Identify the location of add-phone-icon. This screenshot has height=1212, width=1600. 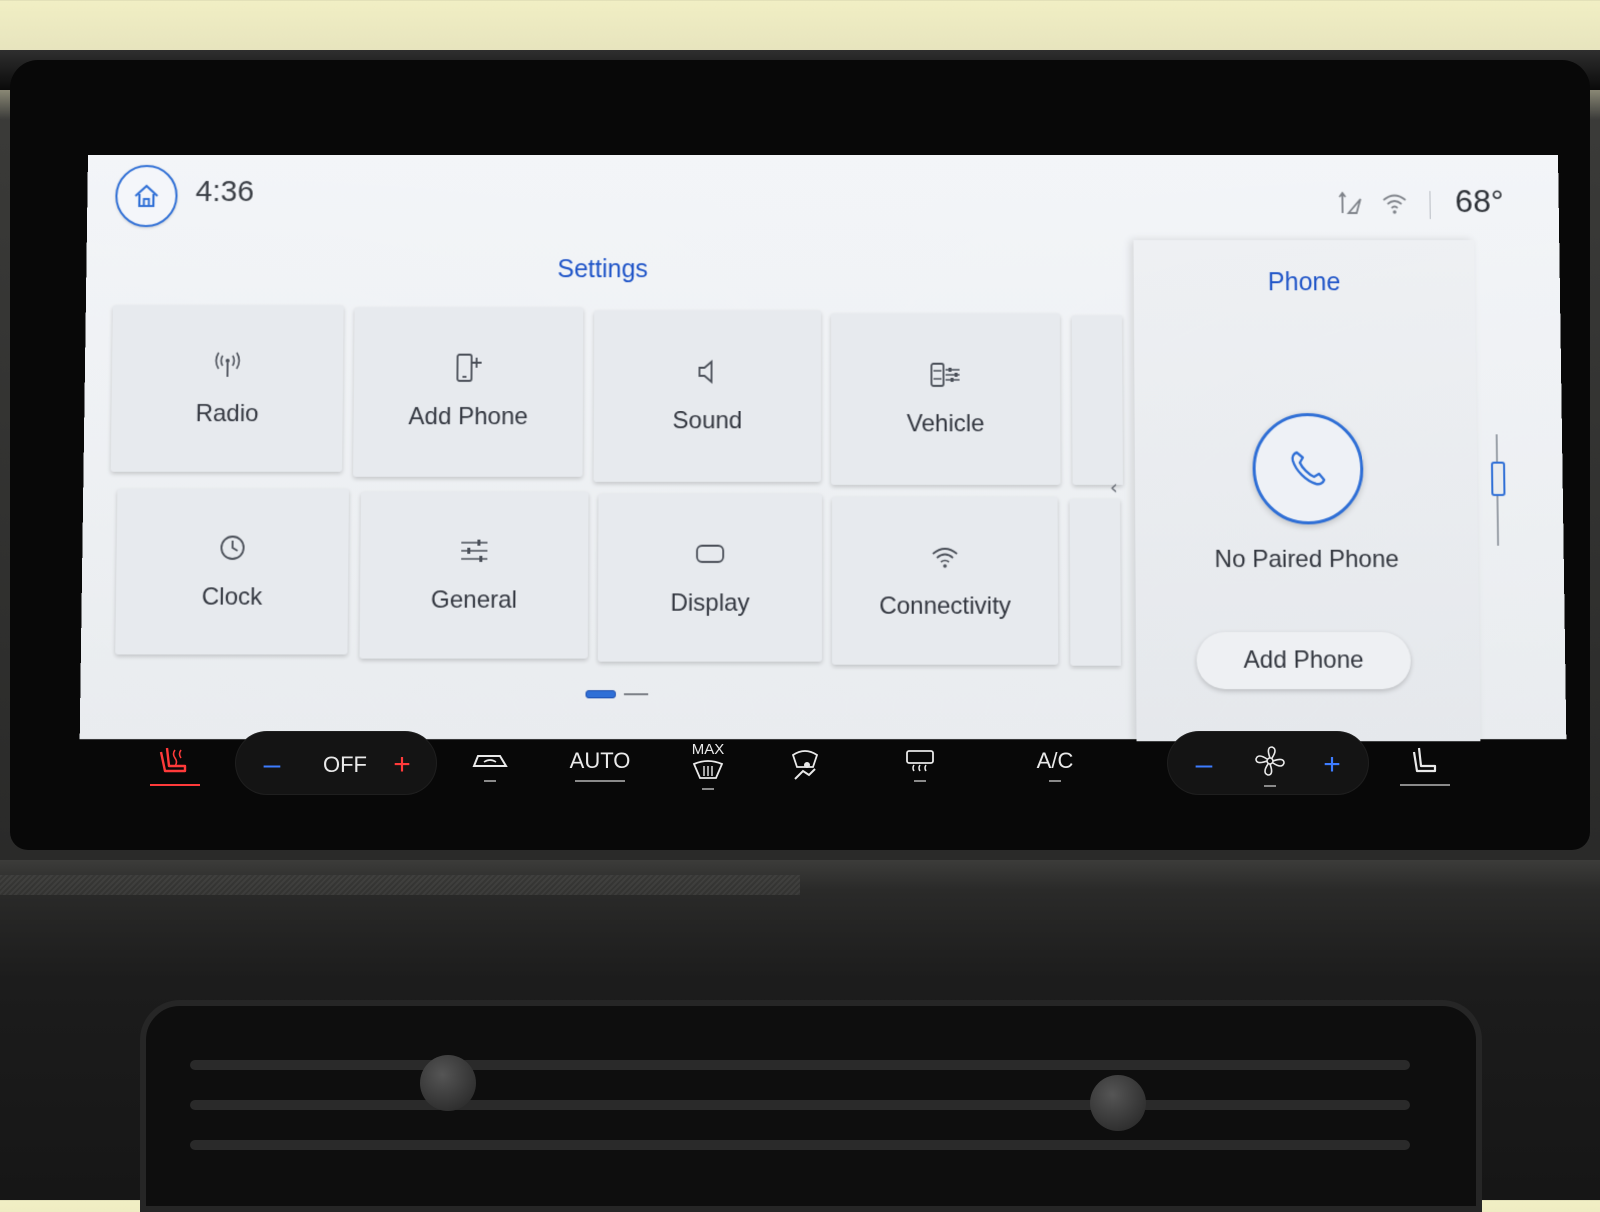
(468, 368).